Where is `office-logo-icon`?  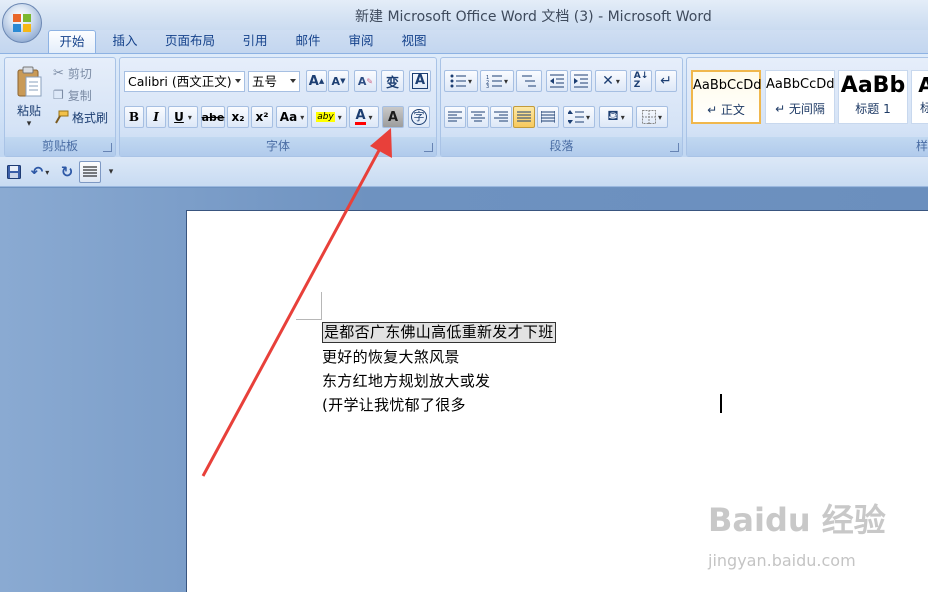 office-logo-icon is located at coordinates (22, 23).